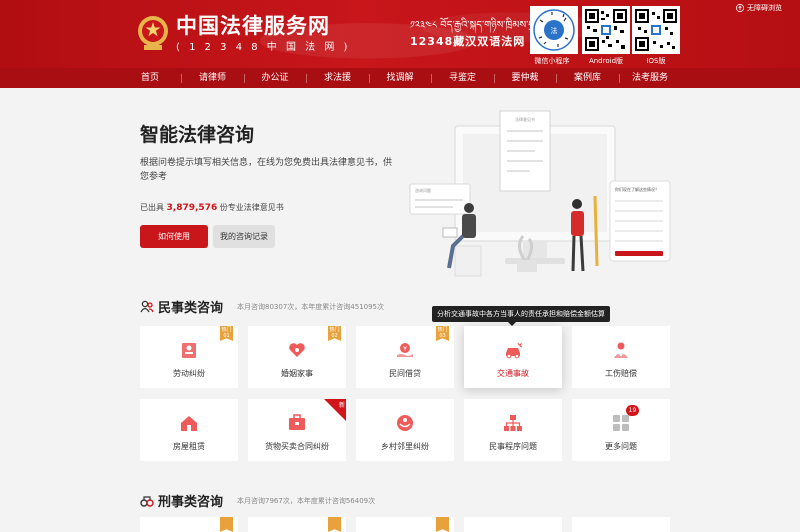 The height and width of the screenshot is (532, 800). Describe the element at coordinates (442, 333) in the screenshot. I see `hot-tag: 热门 03` at that location.